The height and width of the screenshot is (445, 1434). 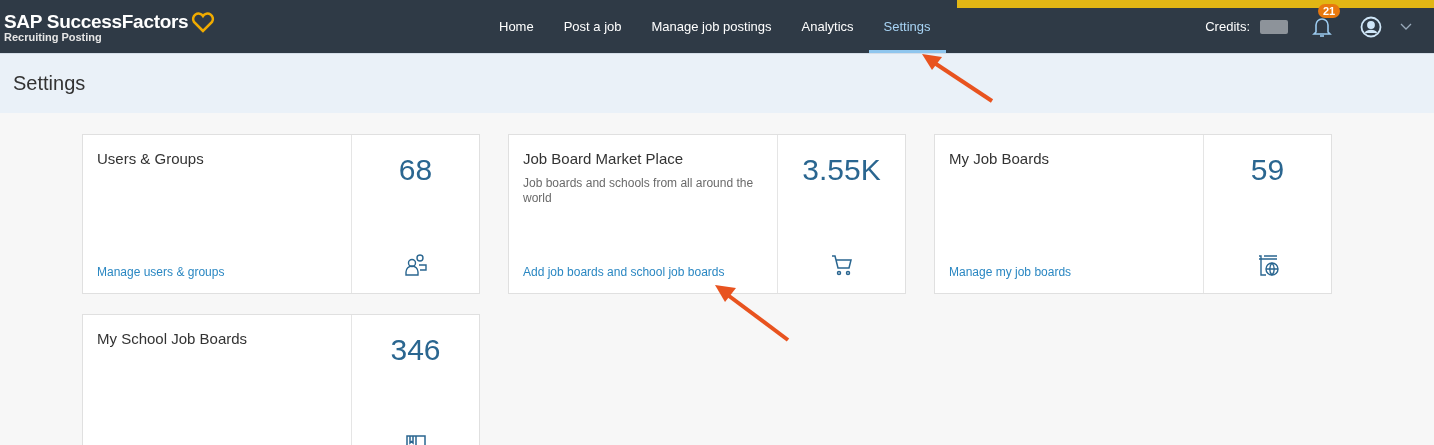 What do you see at coordinates (516, 26) in the screenshot?
I see `nav-tab: Home` at bounding box center [516, 26].